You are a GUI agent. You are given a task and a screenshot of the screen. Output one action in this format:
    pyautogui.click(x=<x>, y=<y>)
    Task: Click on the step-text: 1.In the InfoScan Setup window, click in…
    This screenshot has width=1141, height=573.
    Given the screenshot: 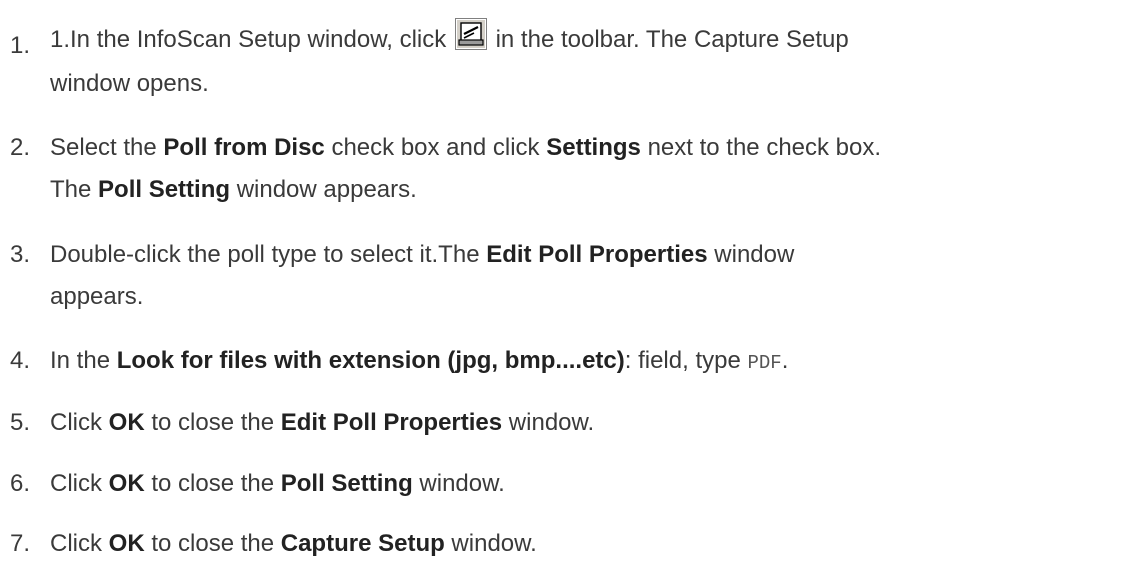 What is the action you would take?
    pyautogui.click(x=449, y=40)
    